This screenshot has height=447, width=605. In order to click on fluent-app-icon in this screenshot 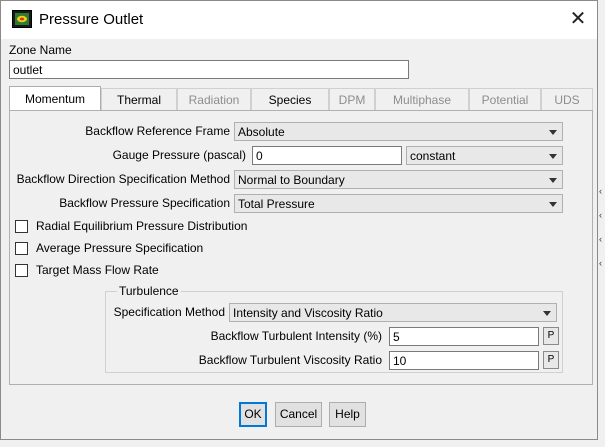, I will do `click(22, 19)`.